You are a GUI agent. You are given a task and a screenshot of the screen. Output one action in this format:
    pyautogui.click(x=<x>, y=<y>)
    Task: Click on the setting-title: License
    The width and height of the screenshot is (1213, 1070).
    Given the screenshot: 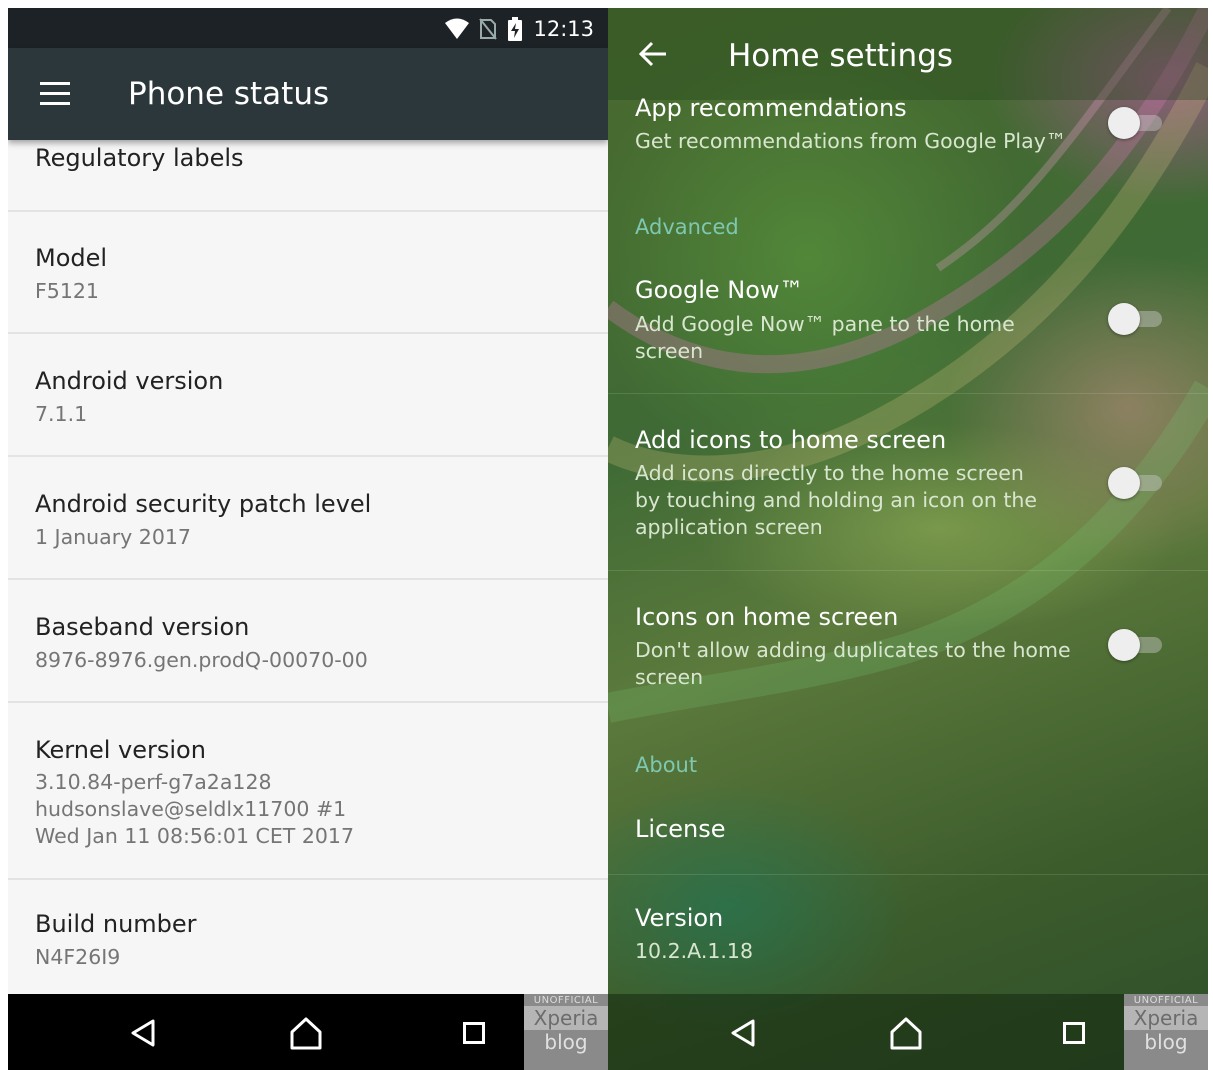 What is the action you would take?
    pyautogui.click(x=680, y=829)
    